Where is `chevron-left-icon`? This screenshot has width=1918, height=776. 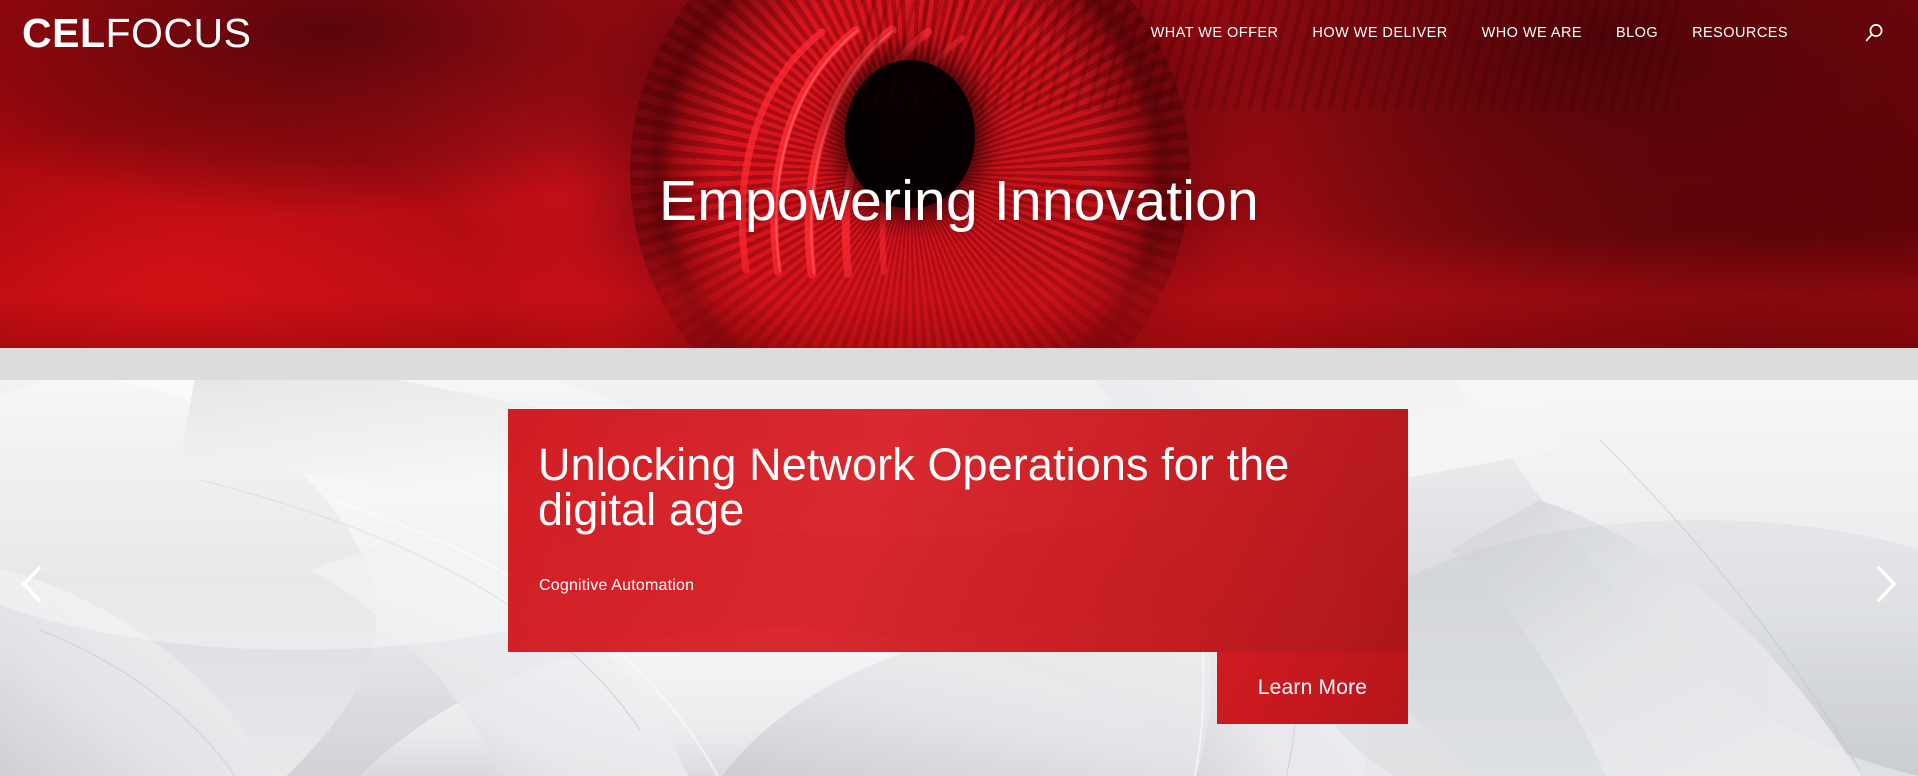
chevron-left-icon is located at coordinates (31, 584).